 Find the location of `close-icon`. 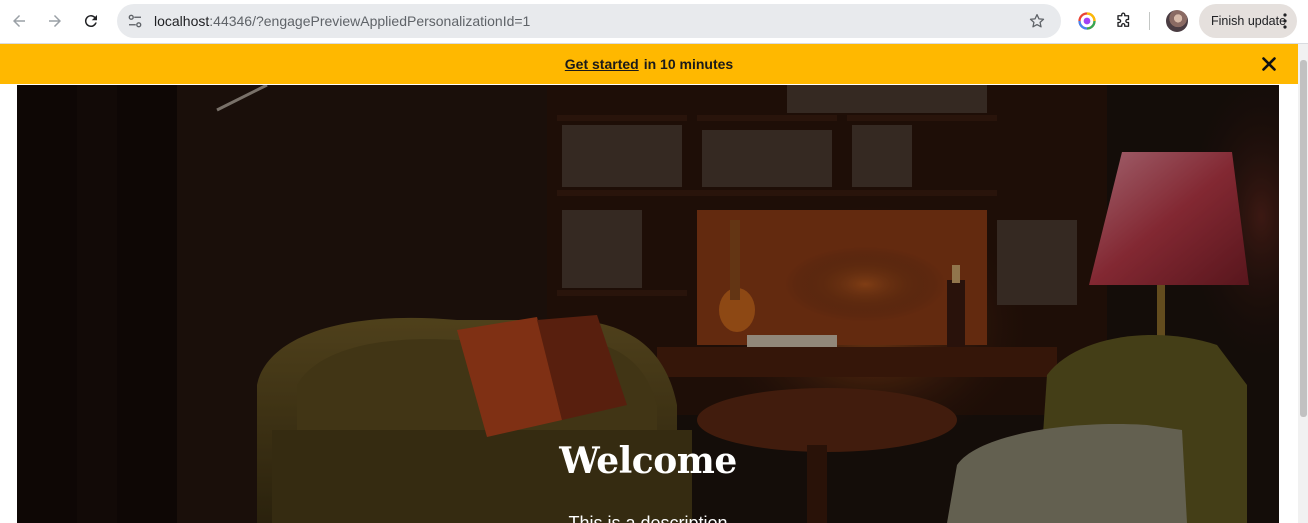

close-icon is located at coordinates (1269, 64).